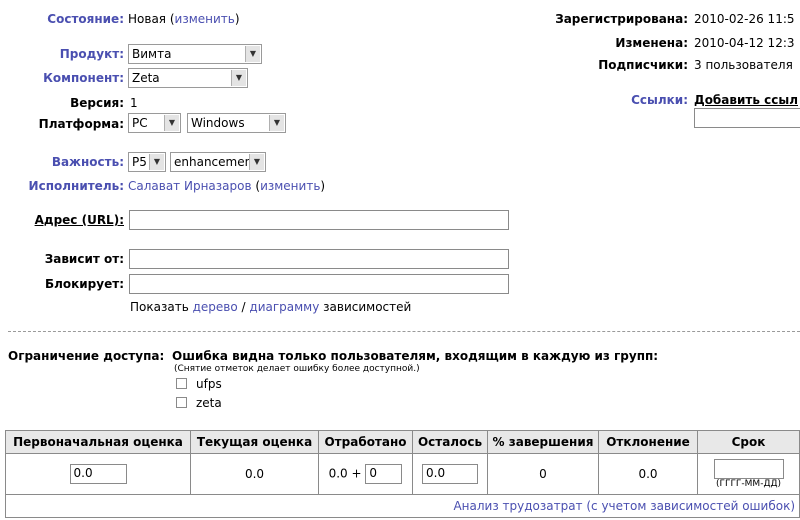  I want to click on original-estimate-input: 0.0, so click(98, 474).